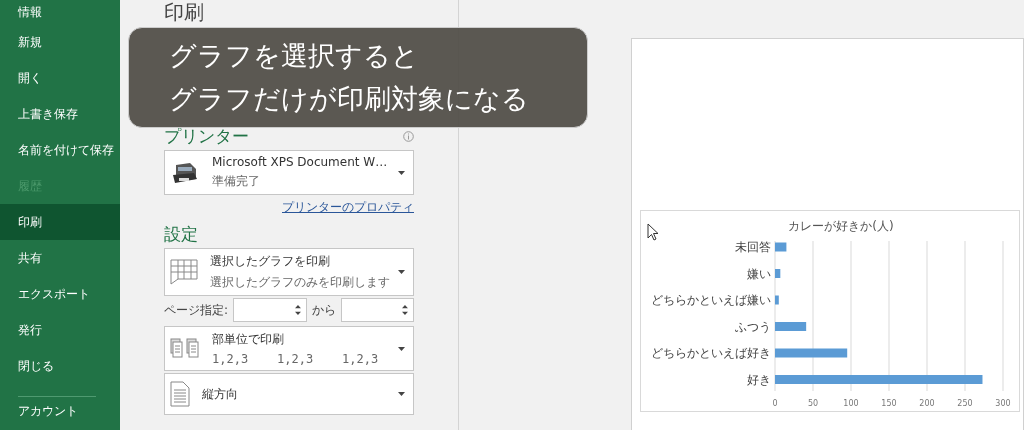 The image size is (1024, 430). I want to click on page-to-field, so click(377, 310).